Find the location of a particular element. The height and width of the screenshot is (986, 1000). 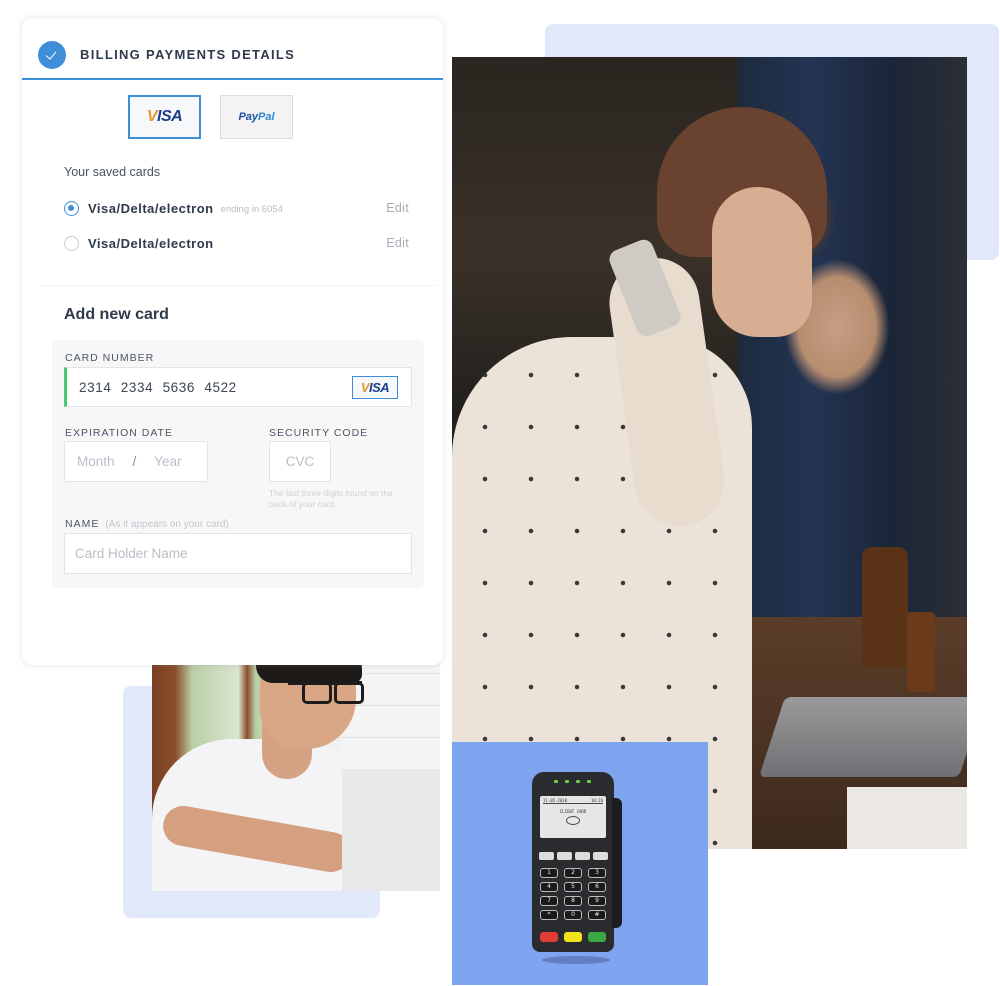

saved-card-item: Visa/Delta/electron ending in 6054 Edit is located at coordinates (236, 208).